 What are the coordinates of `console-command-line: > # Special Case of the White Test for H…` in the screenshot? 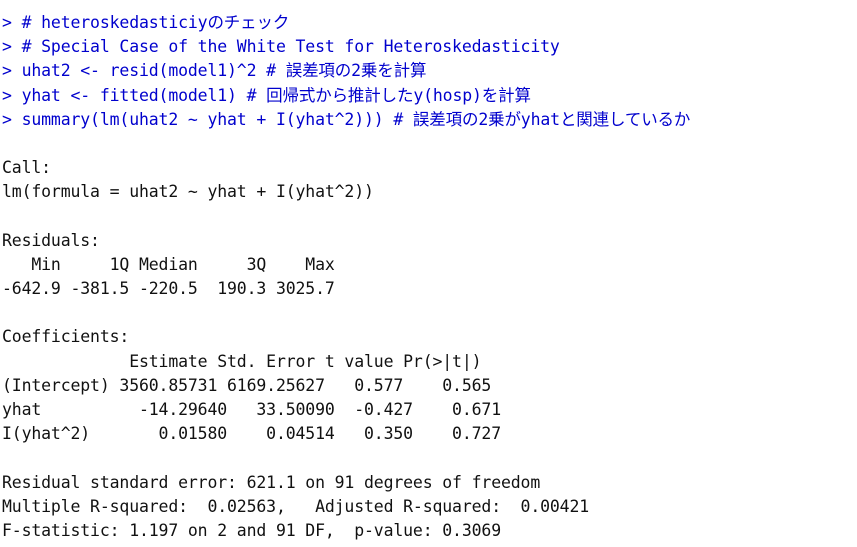 It's located at (281, 47).